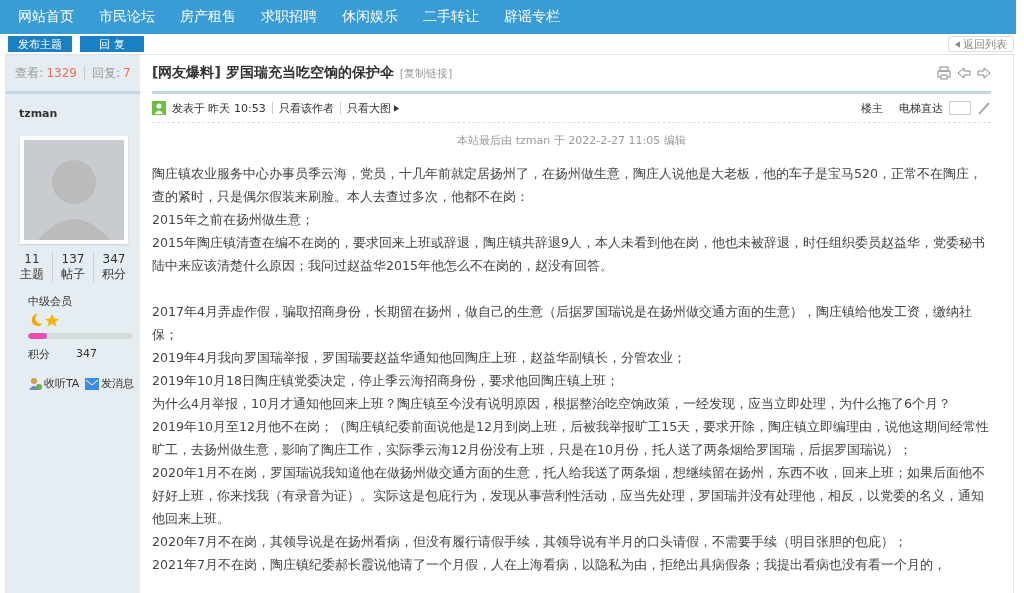 The image size is (1024, 593). What do you see at coordinates (58, 17) in the screenshot?
I see `nav-link: 网站首页` at bounding box center [58, 17].